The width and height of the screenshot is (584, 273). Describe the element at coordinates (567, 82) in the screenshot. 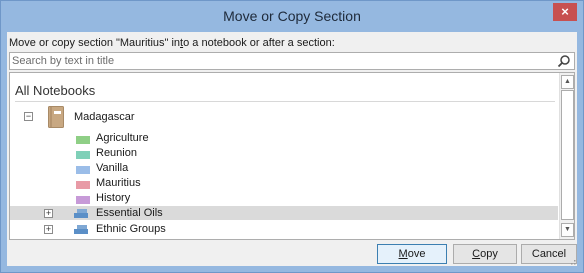

I see `scroll-up-button: ▲` at that location.